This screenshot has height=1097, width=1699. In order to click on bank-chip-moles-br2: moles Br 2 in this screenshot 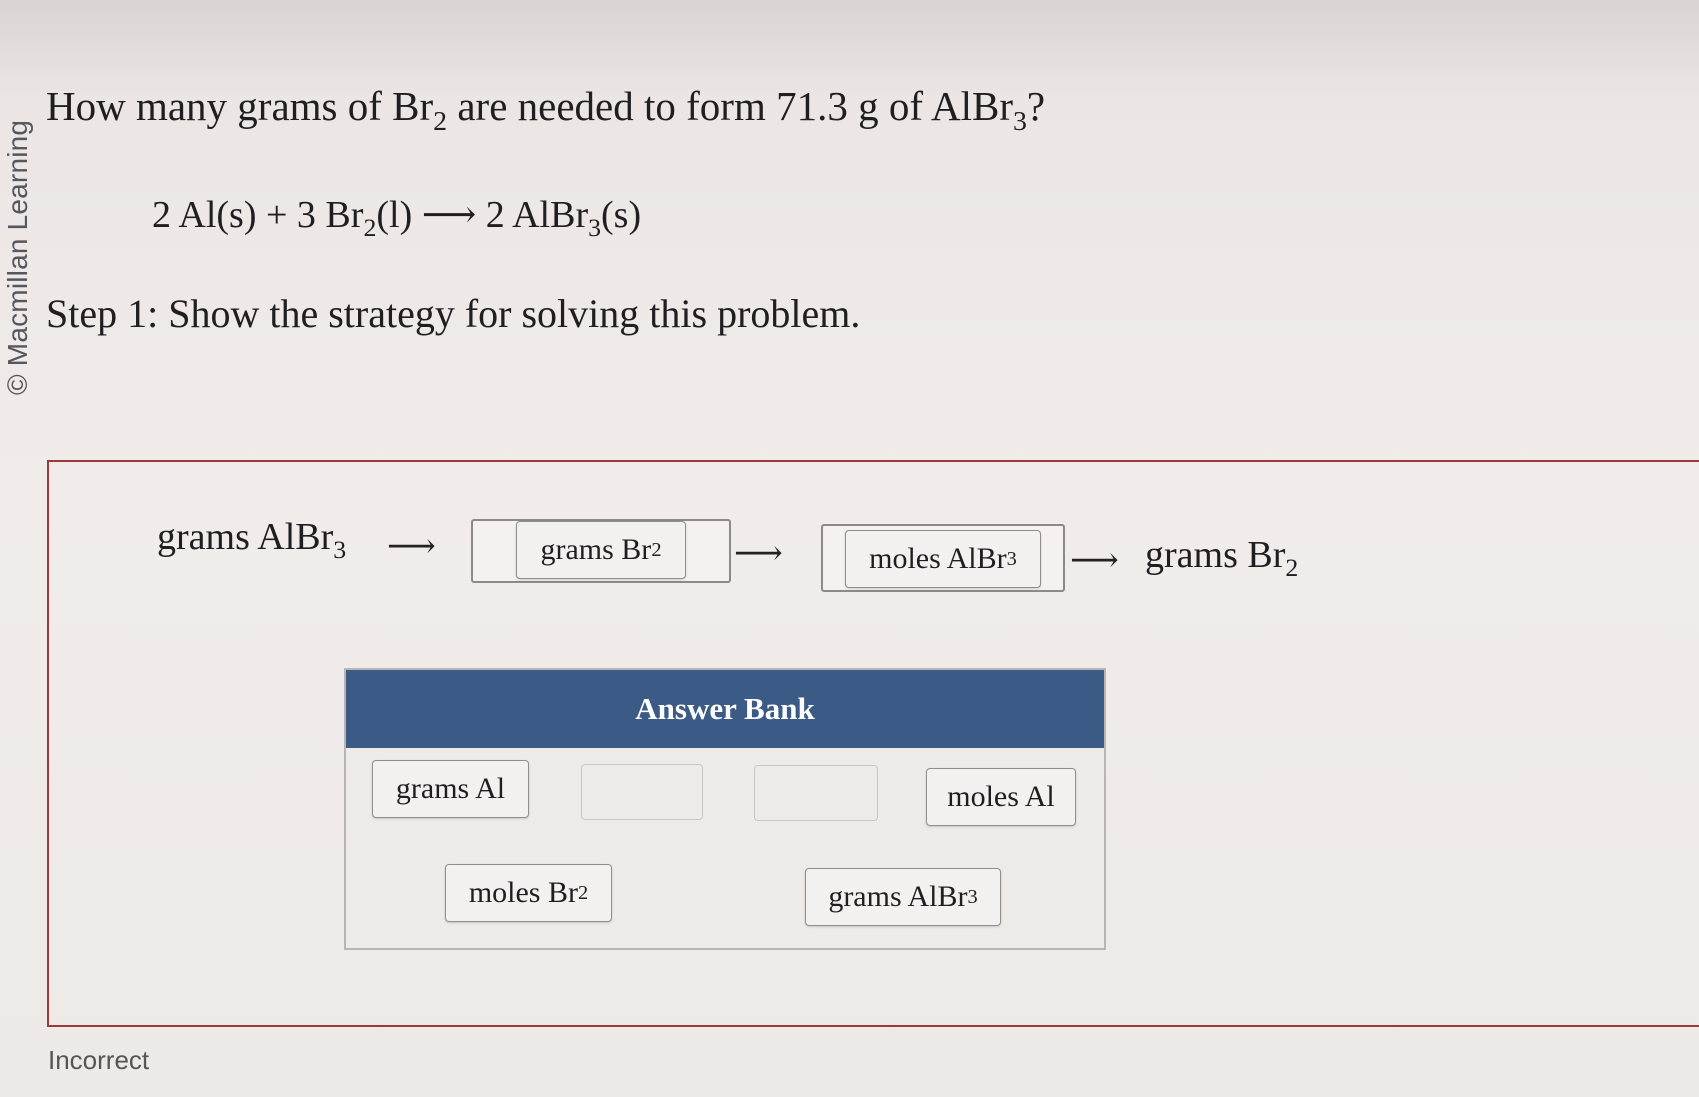, I will do `click(528, 893)`.